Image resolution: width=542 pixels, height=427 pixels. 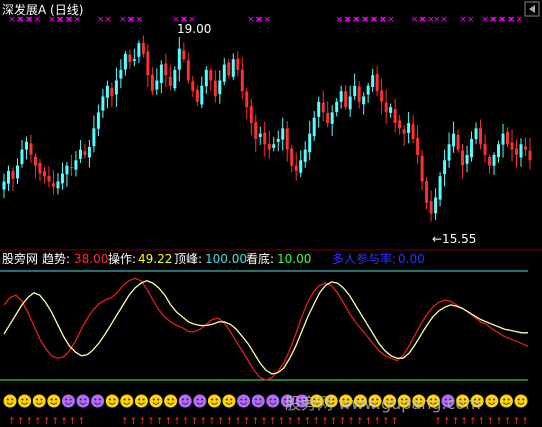 What do you see at coordinates (383, 403) in the screenshot?
I see `watermark: 股旁网 www.gupang.com` at bounding box center [383, 403].